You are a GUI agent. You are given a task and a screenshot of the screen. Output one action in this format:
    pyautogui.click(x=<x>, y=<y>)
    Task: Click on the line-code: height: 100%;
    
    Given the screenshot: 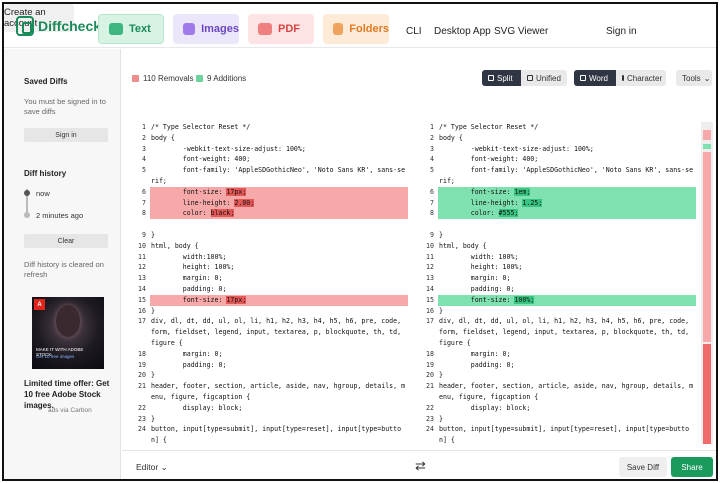 What is the action you would take?
    pyautogui.click(x=279, y=267)
    